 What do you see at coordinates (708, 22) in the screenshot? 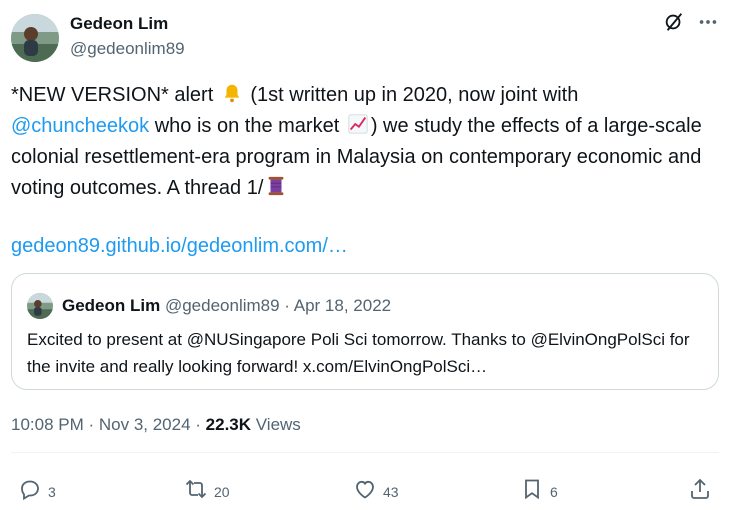
I see `more-options-icon` at bounding box center [708, 22].